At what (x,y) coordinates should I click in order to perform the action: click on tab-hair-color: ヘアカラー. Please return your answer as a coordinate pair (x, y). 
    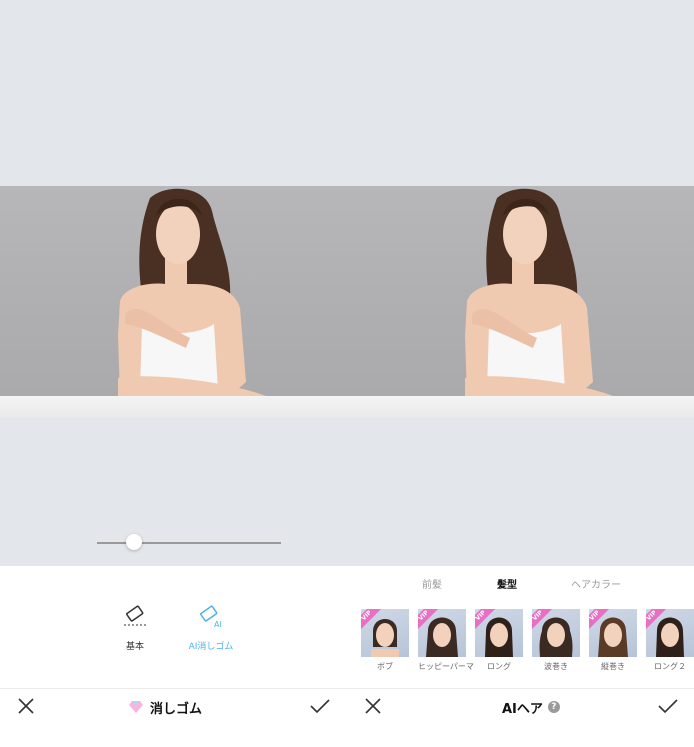
    Looking at the image, I should click on (596, 583).